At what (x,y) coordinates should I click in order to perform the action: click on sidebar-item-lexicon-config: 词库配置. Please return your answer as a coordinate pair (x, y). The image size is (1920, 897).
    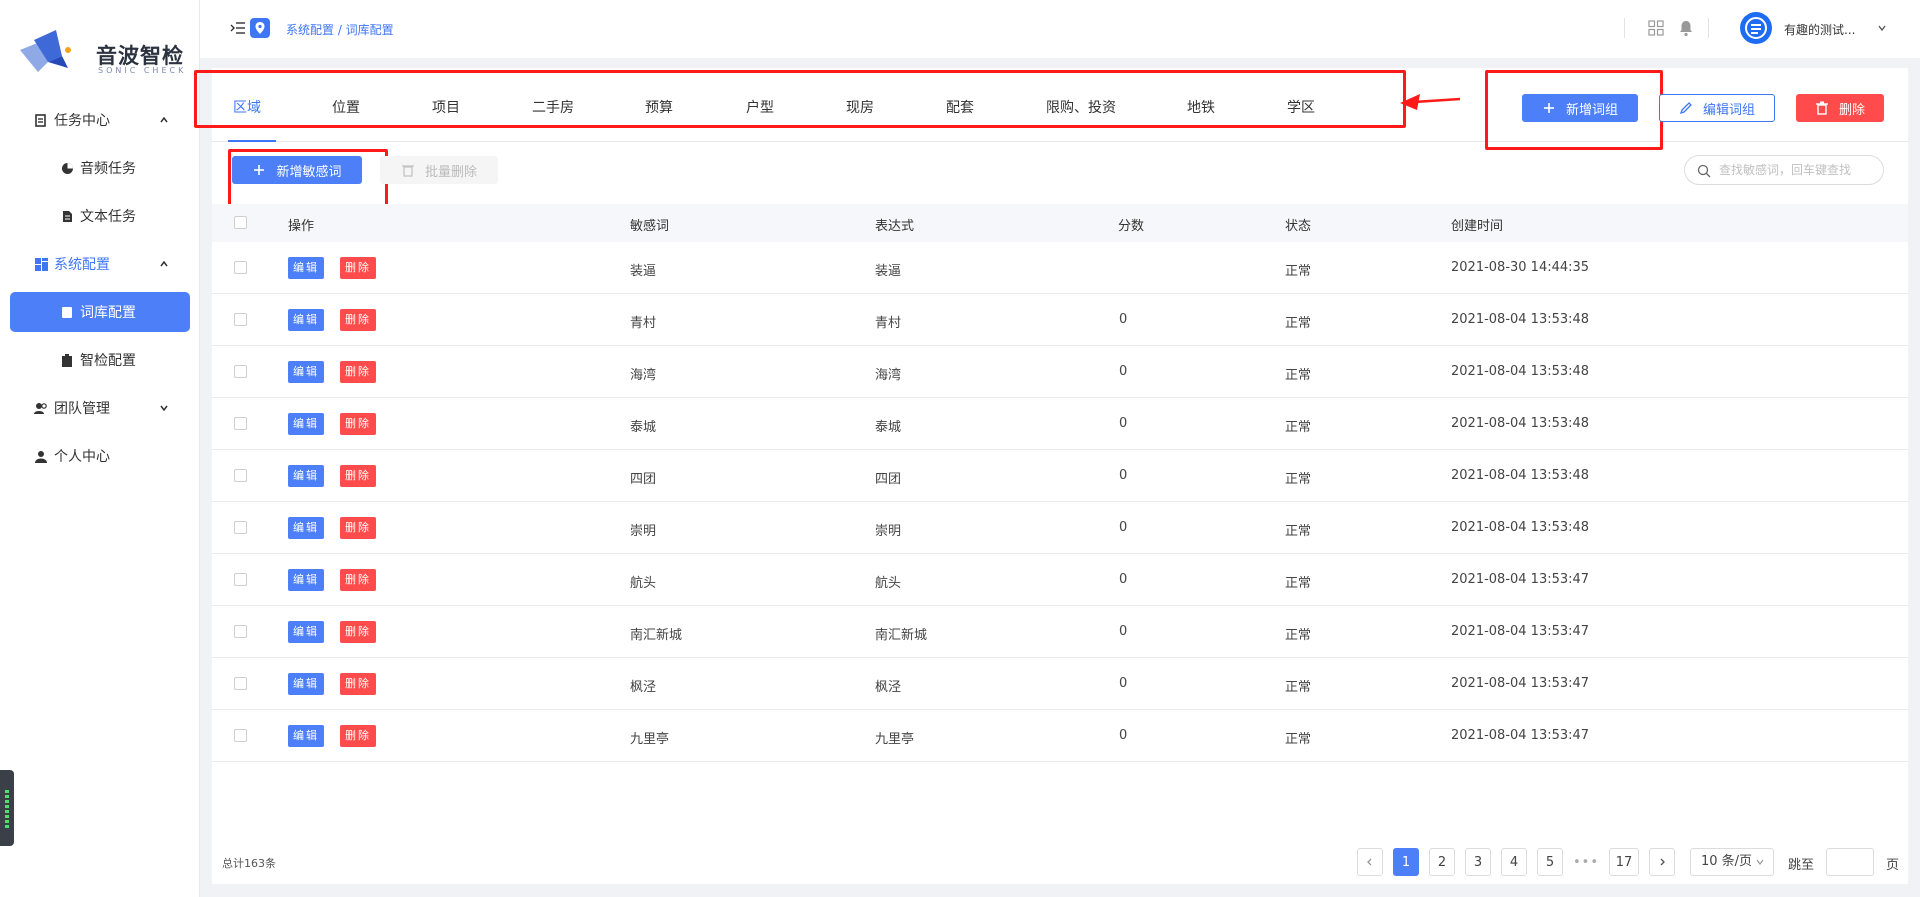
    Looking at the image, I should click on (100, 312).